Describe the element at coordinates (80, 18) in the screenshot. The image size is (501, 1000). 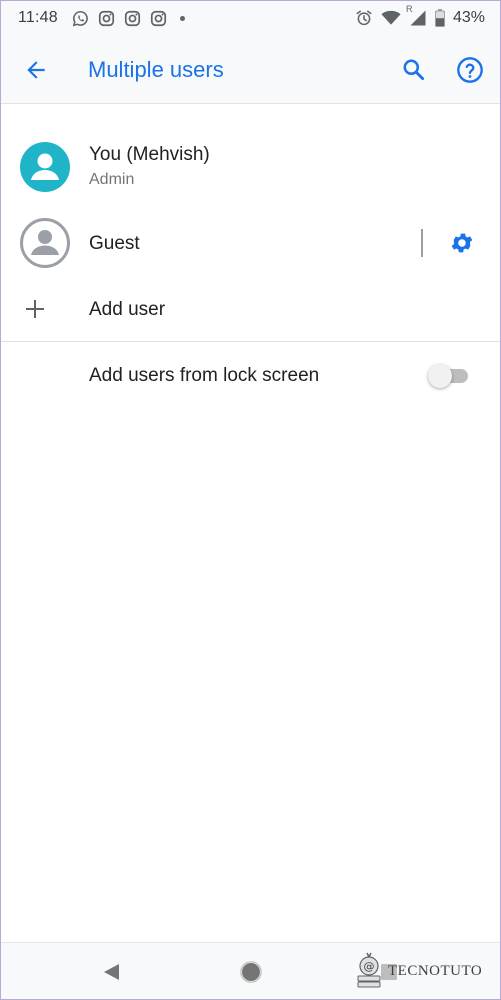
I see `whatsapp-icon` at that location.